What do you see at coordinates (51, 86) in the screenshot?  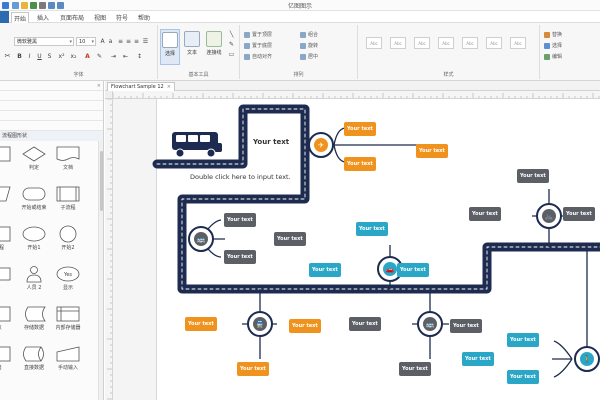 I see `library-search-row: ×` at bounding box center [51, 86].